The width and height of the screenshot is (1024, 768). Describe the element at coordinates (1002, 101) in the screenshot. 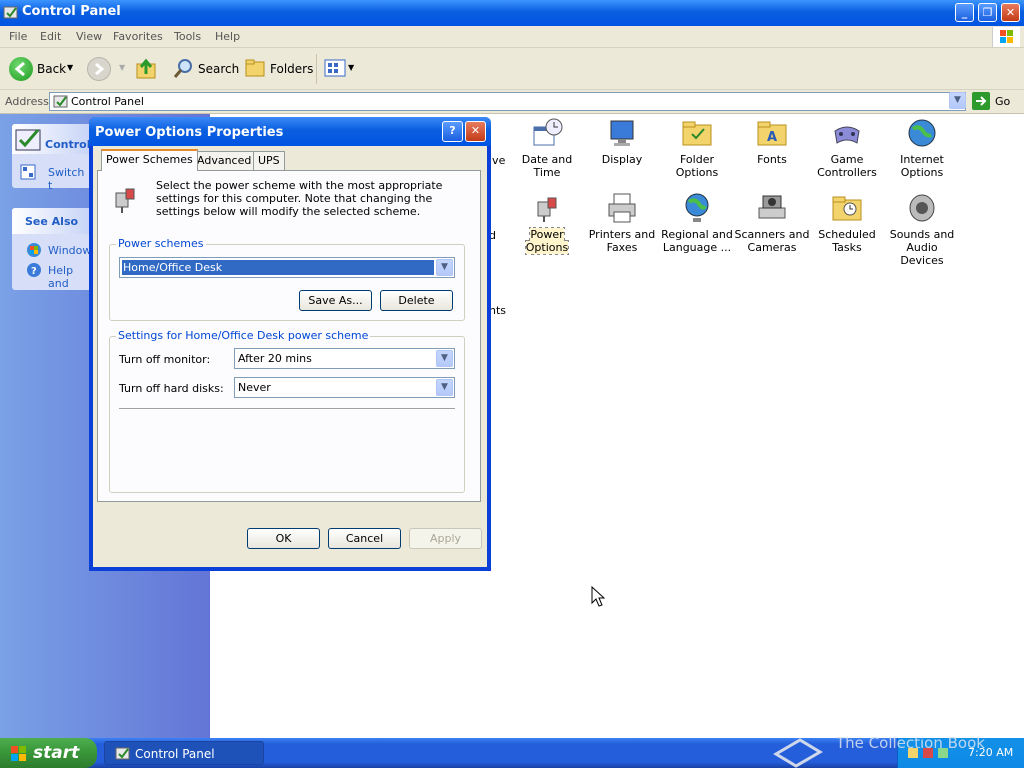

I see `go-button-label: Go` at that location.